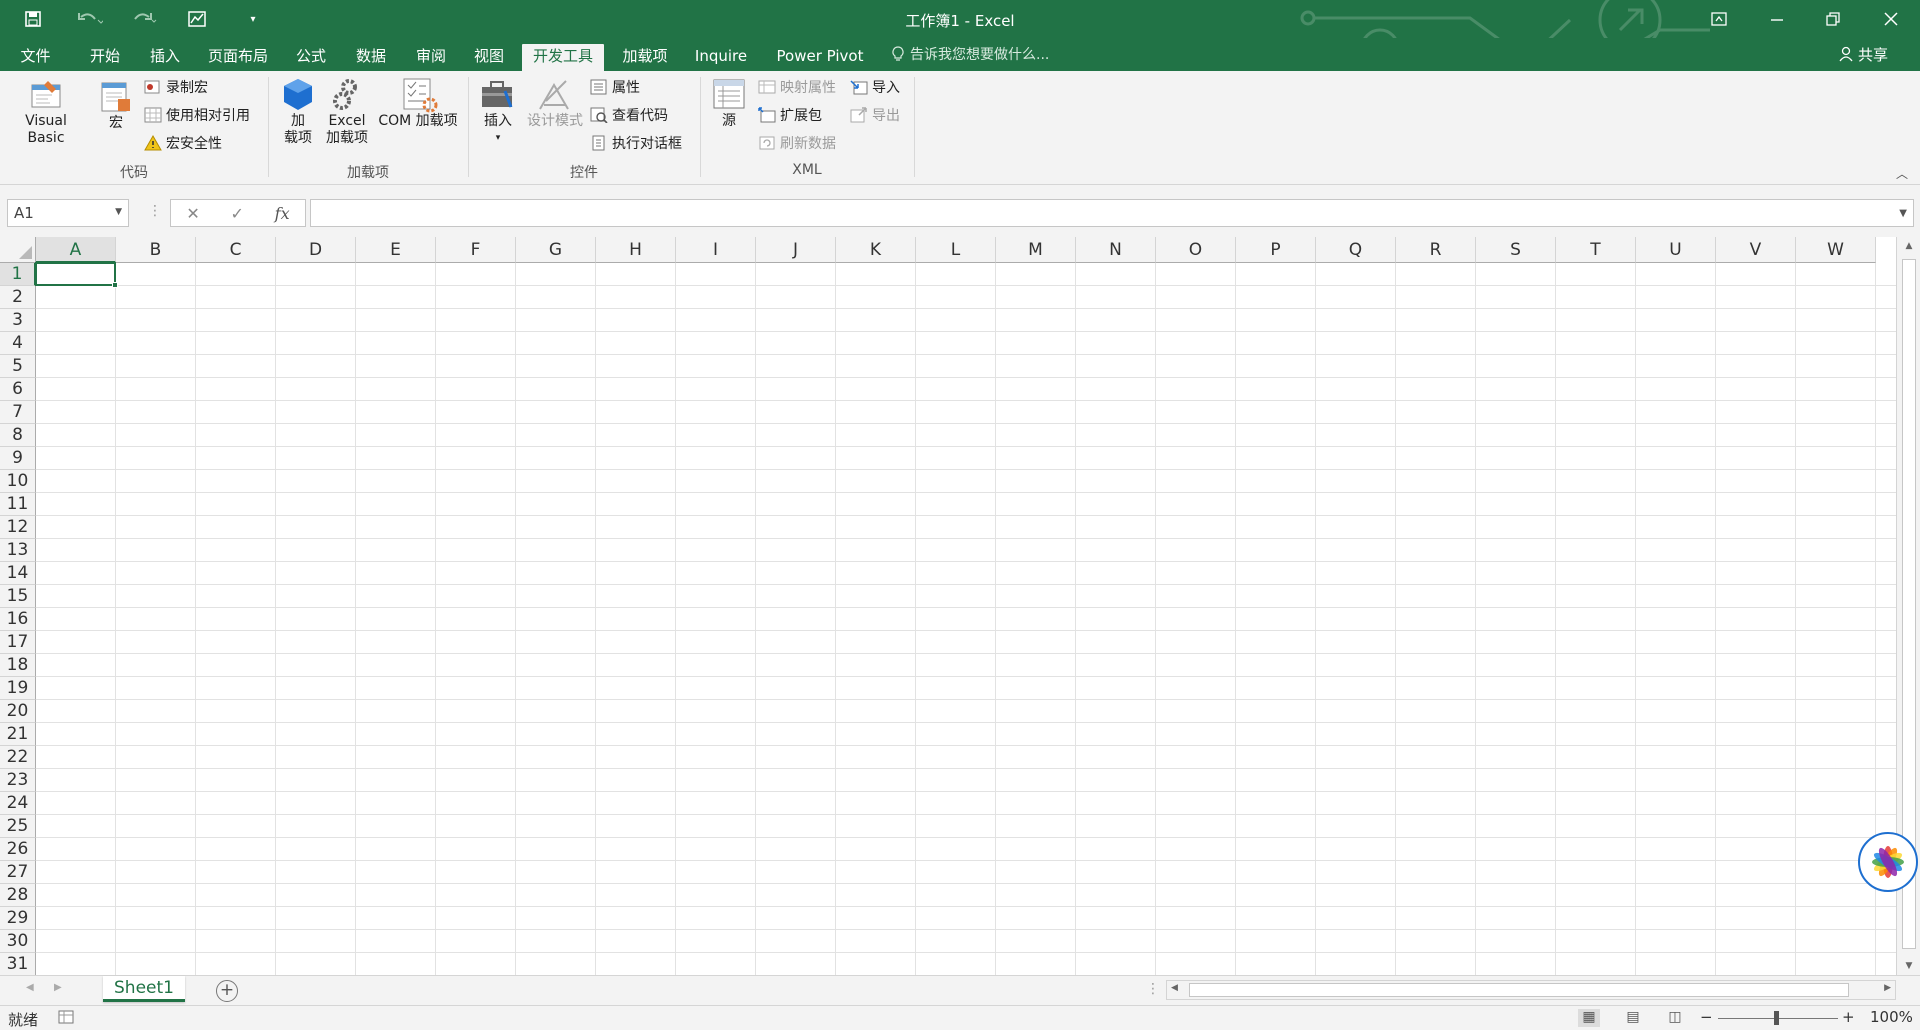  Describe the element at coordinates (316, 250) in the screenshot. I see `column-header-d: D` at that location.